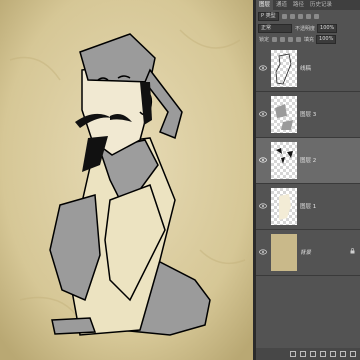  Describe the element at coordinates (323, 354) in the screenshot. I see `adjustment-layer-icon` at that location.